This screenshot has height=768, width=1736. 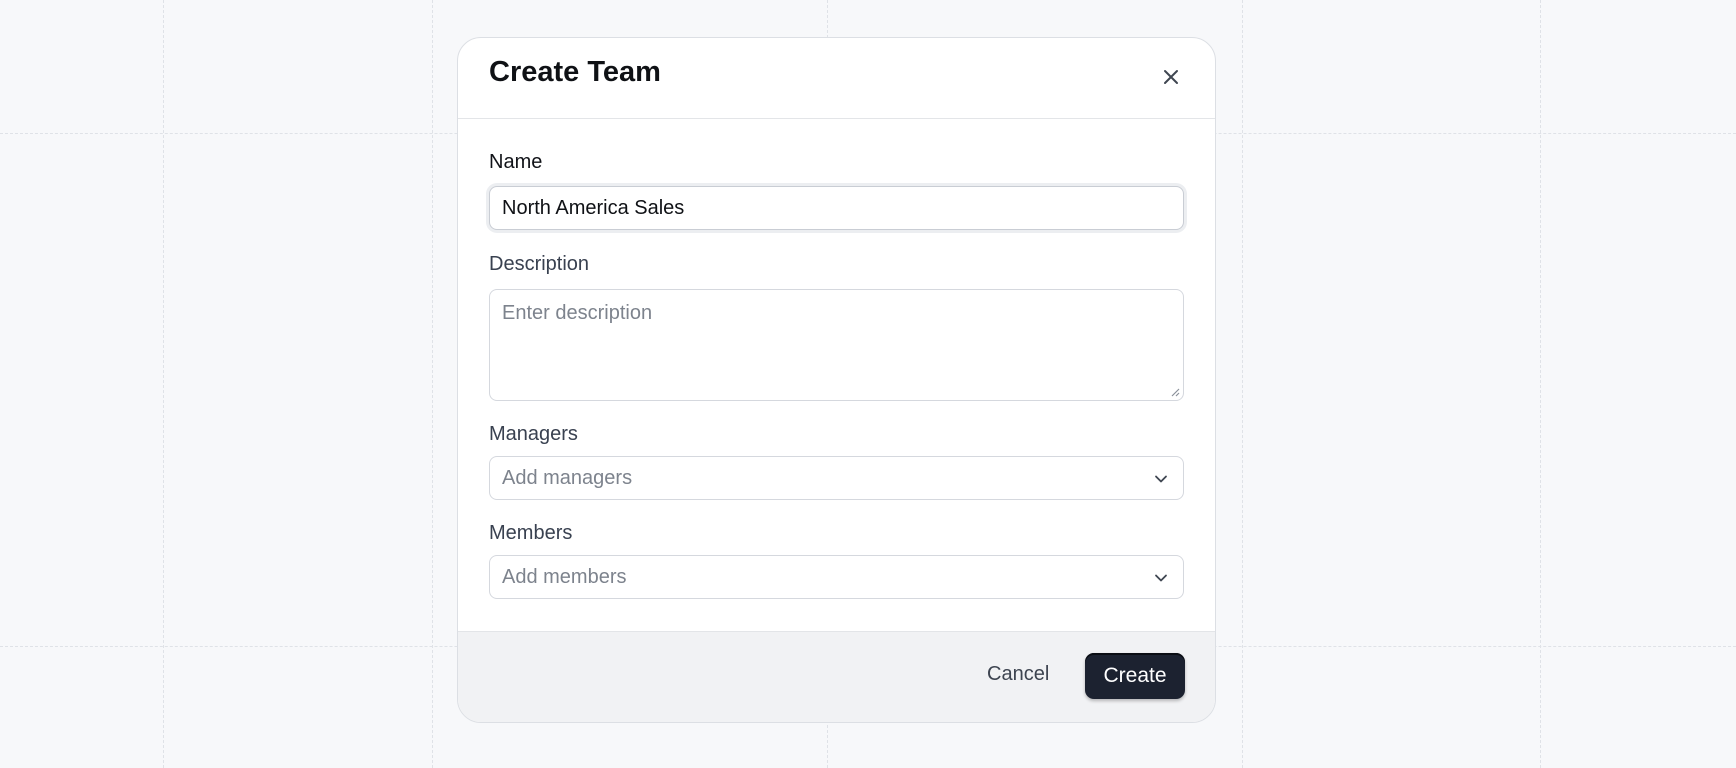 What do you see at coordinates (836, 676) in the screenshot?
I see `dialog-footer: Cancel Create` at bounding box center [836, 676].